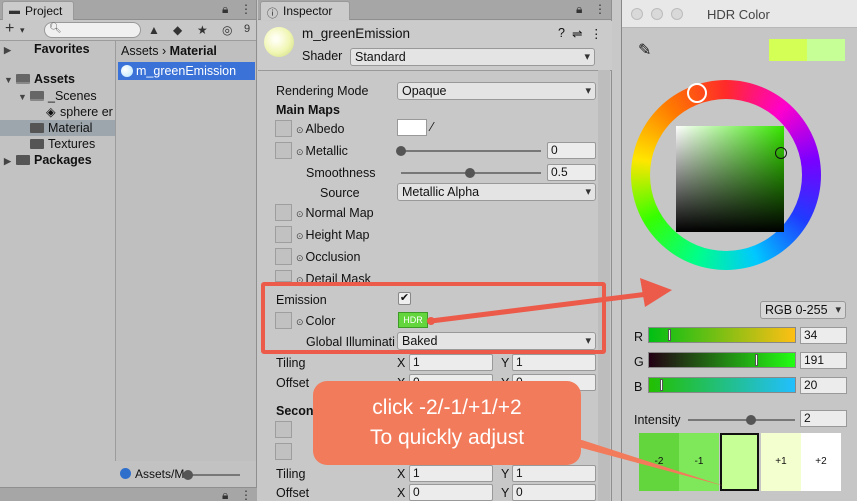 This screenshot has height=501, width=857. I want to click on annotation-arrow-line, so click(539, 307).